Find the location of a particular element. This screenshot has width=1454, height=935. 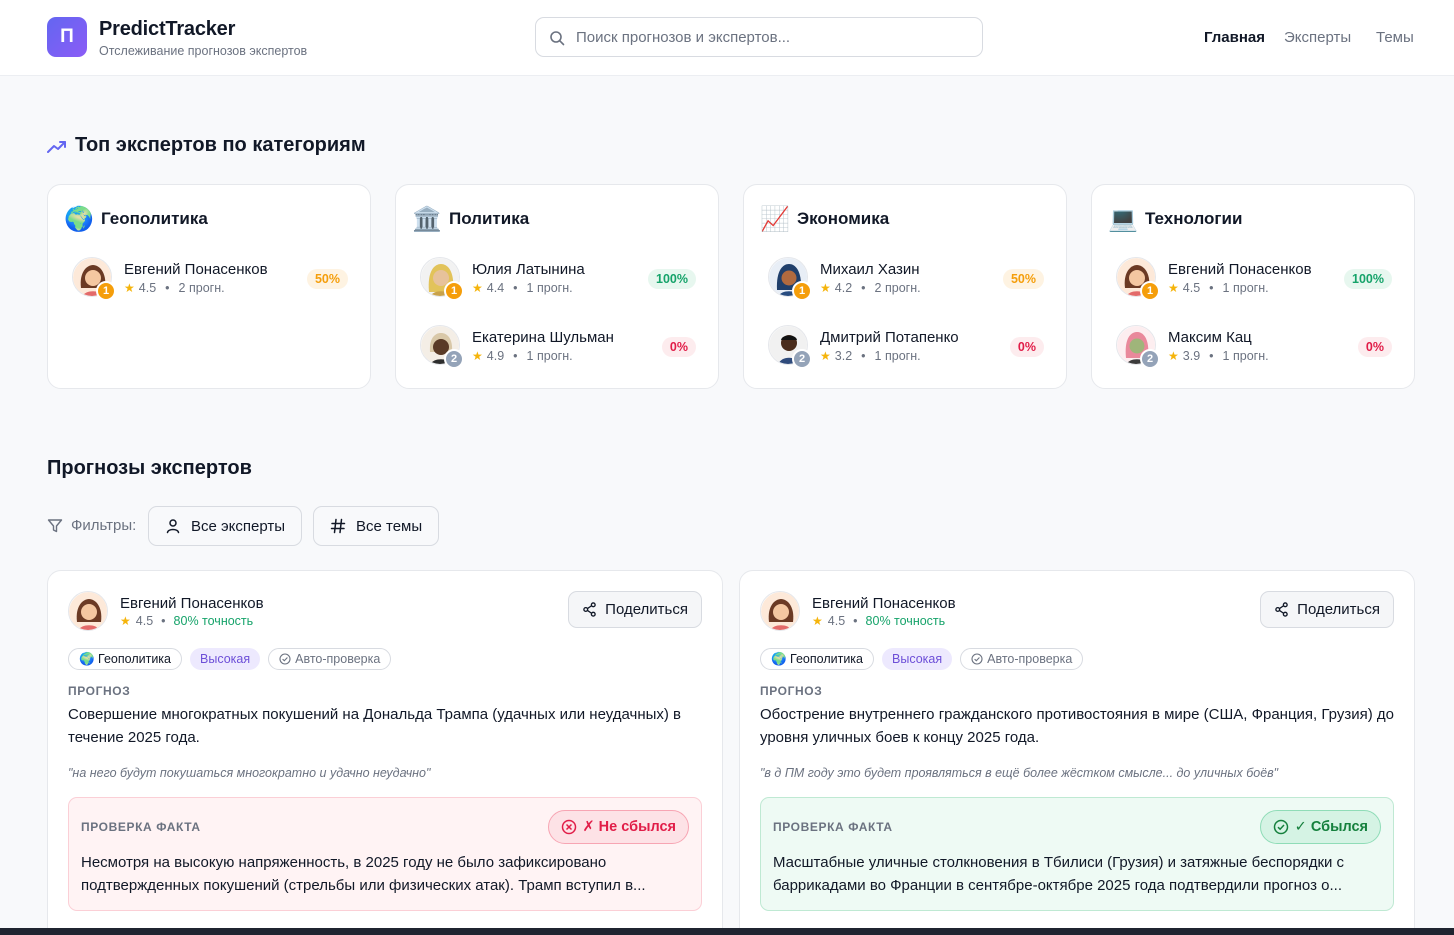

auto-check-tag: Авто-проверка is located at coordinates (330, 659).